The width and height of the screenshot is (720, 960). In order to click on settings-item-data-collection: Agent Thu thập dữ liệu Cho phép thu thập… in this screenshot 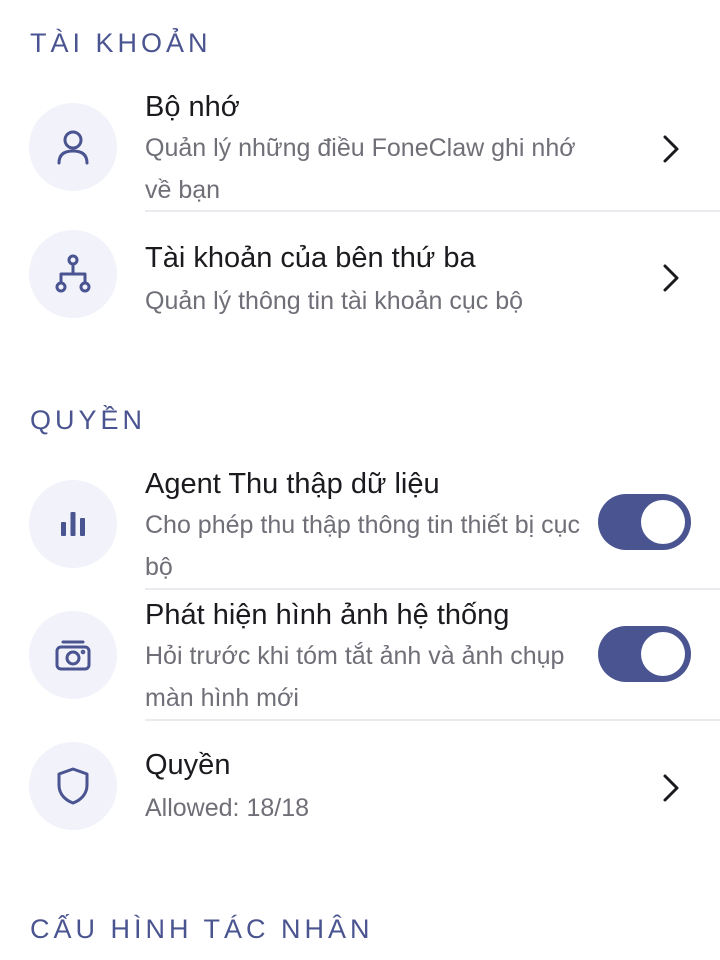, I will do `click(360, 524)`.